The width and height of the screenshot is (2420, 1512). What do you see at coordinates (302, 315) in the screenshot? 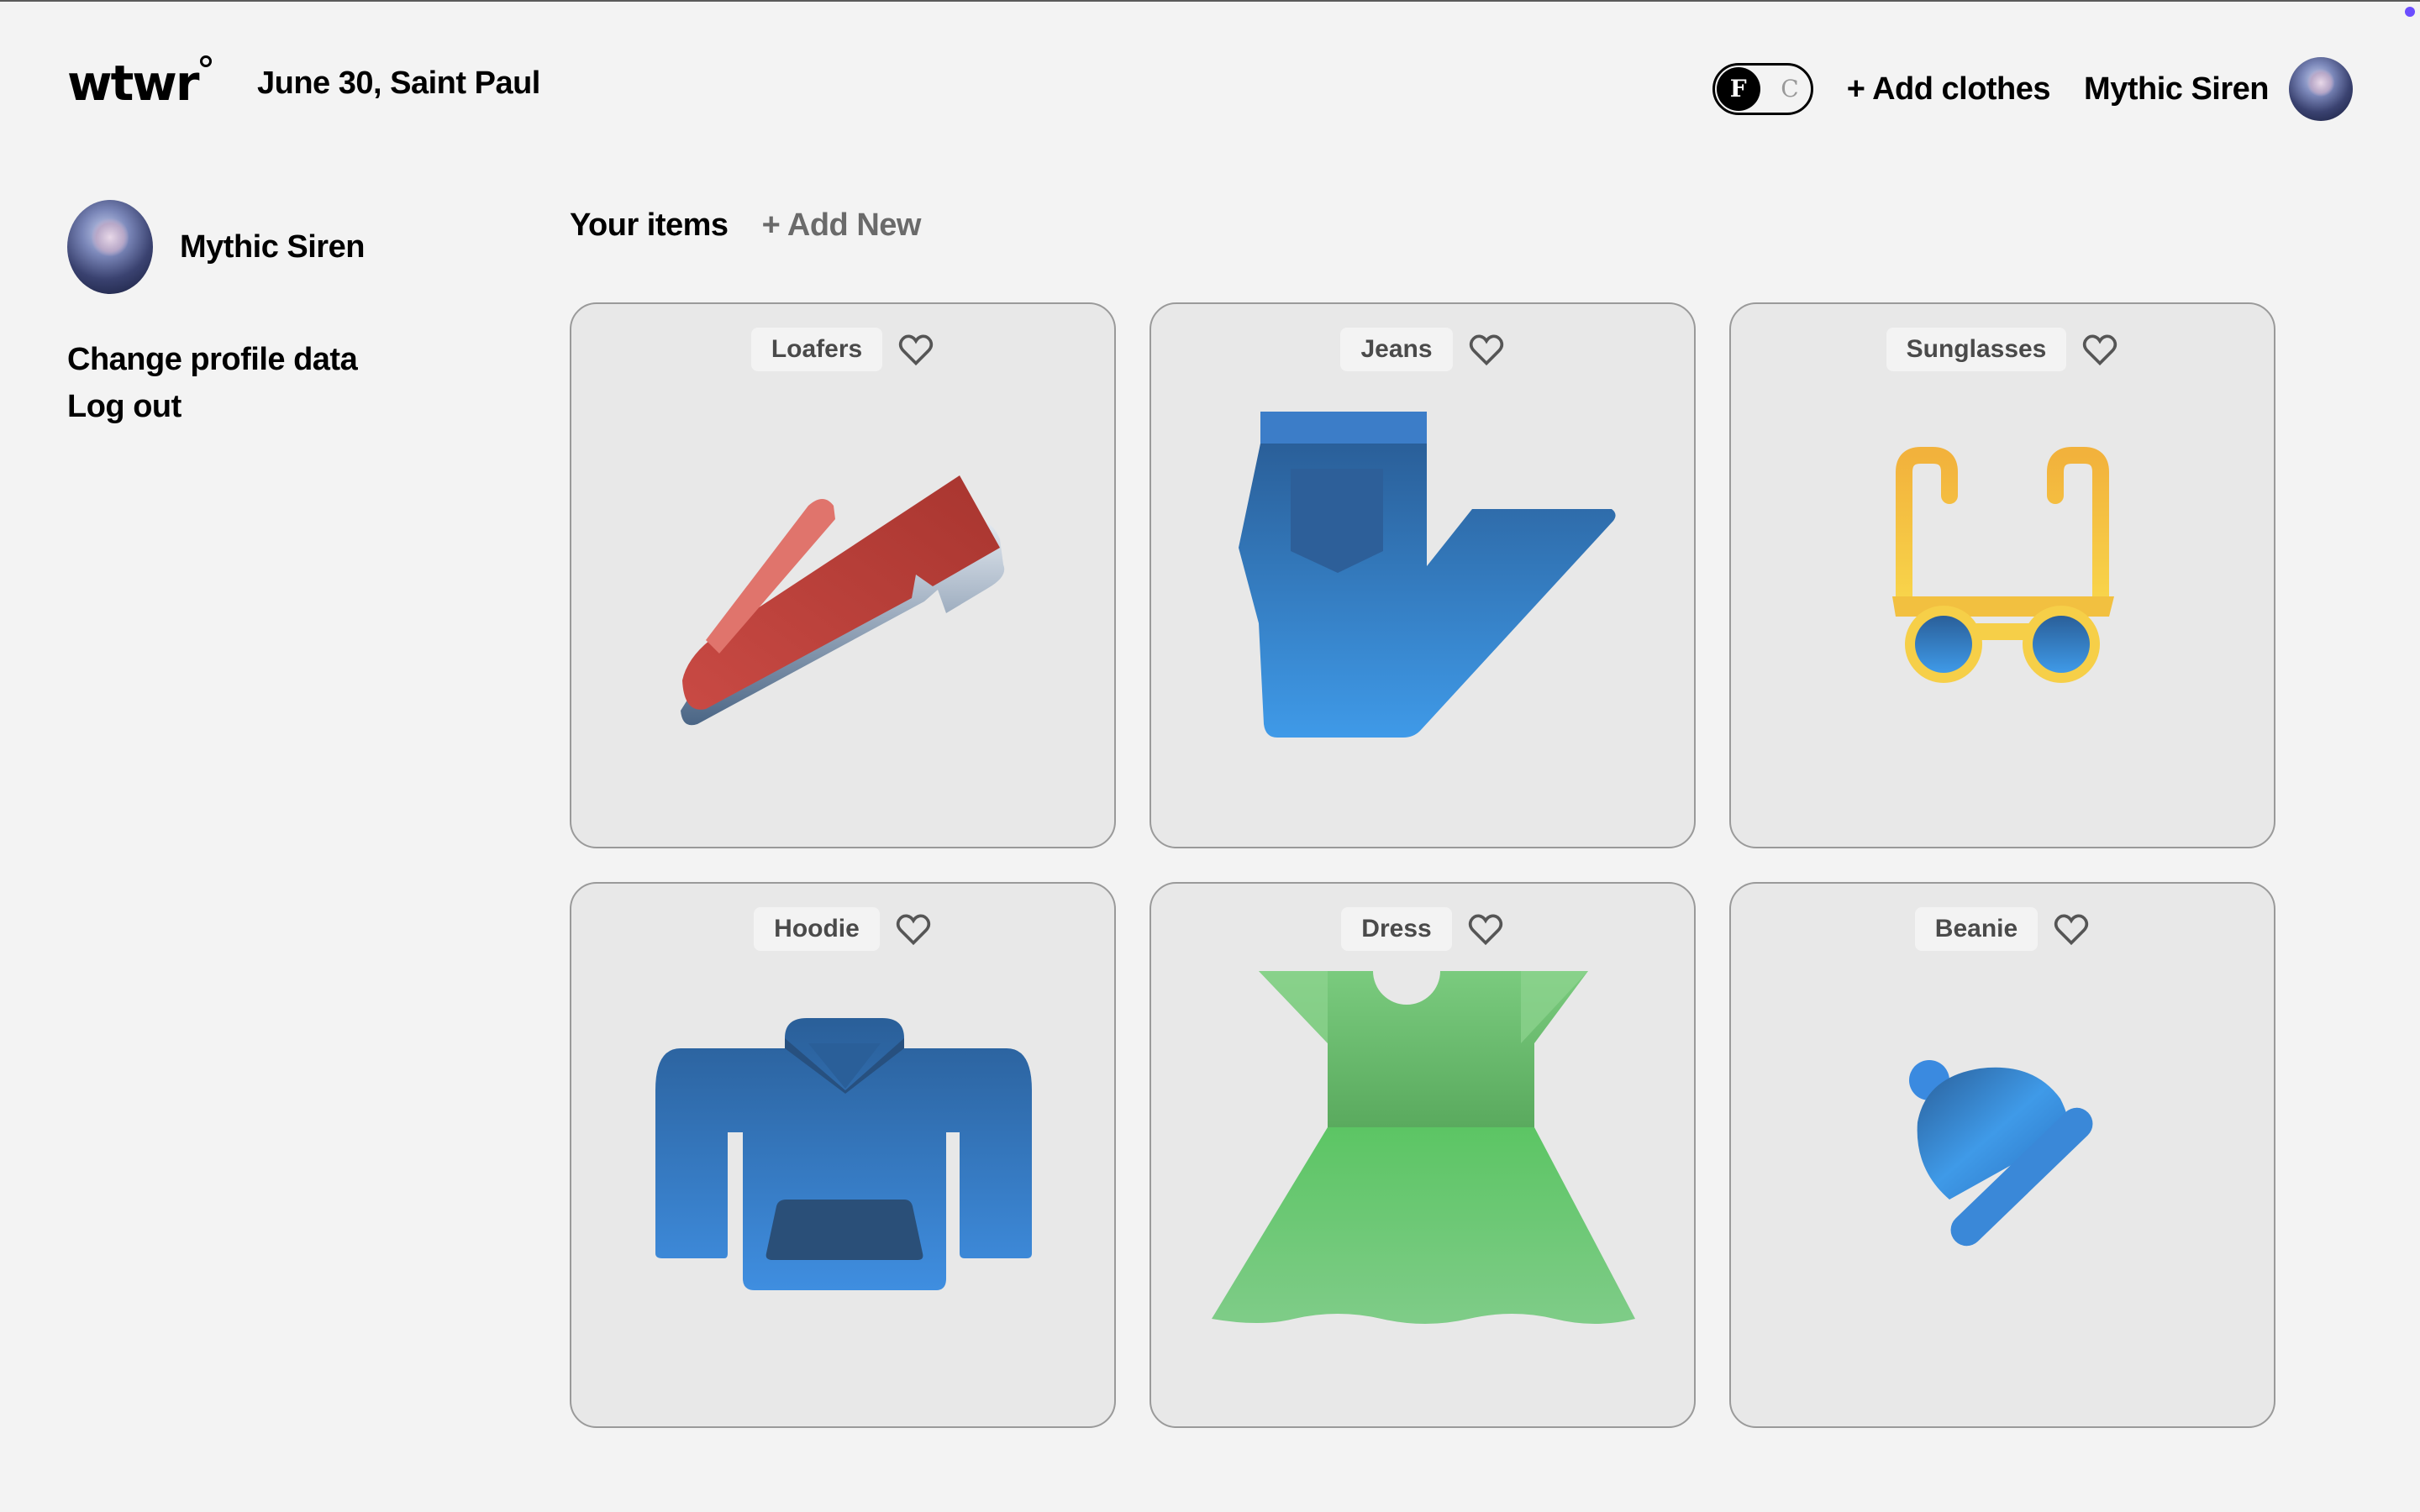
I see `profile-sidebar: Mythic Siren Change profile data Log out` at bounding box center [302, 315].